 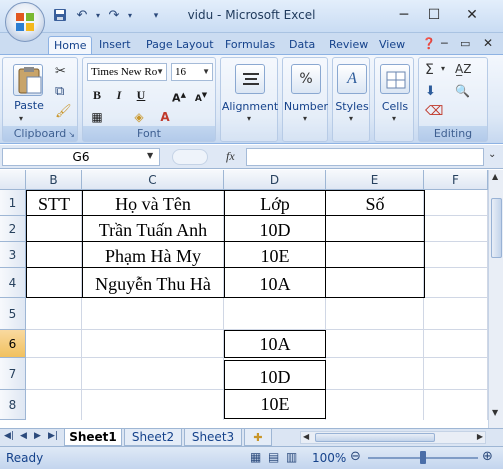 What do you see at coordinates (352, 106) in the screenshot?
I see `styles-button: Styles` at bounding box center [352, 106].